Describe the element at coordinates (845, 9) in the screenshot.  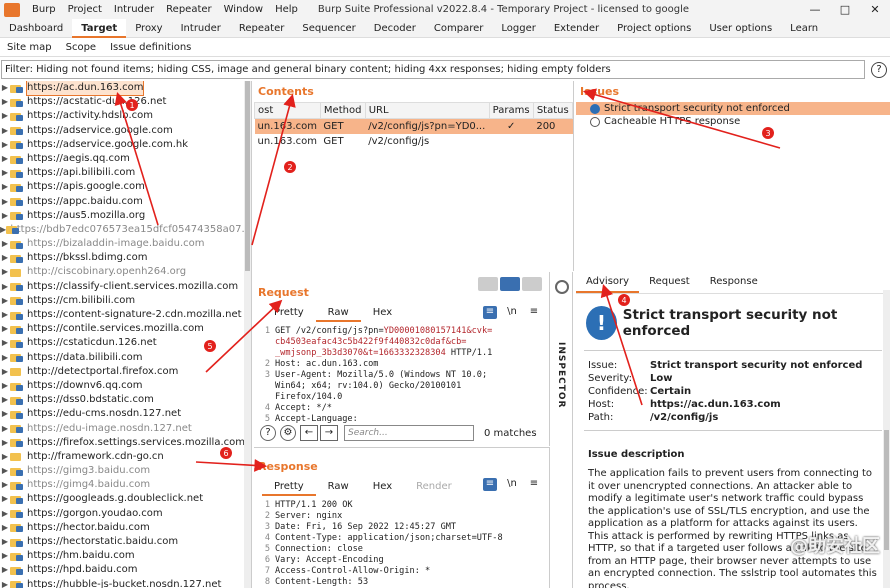
I see `maximize-icon: □` at that location.